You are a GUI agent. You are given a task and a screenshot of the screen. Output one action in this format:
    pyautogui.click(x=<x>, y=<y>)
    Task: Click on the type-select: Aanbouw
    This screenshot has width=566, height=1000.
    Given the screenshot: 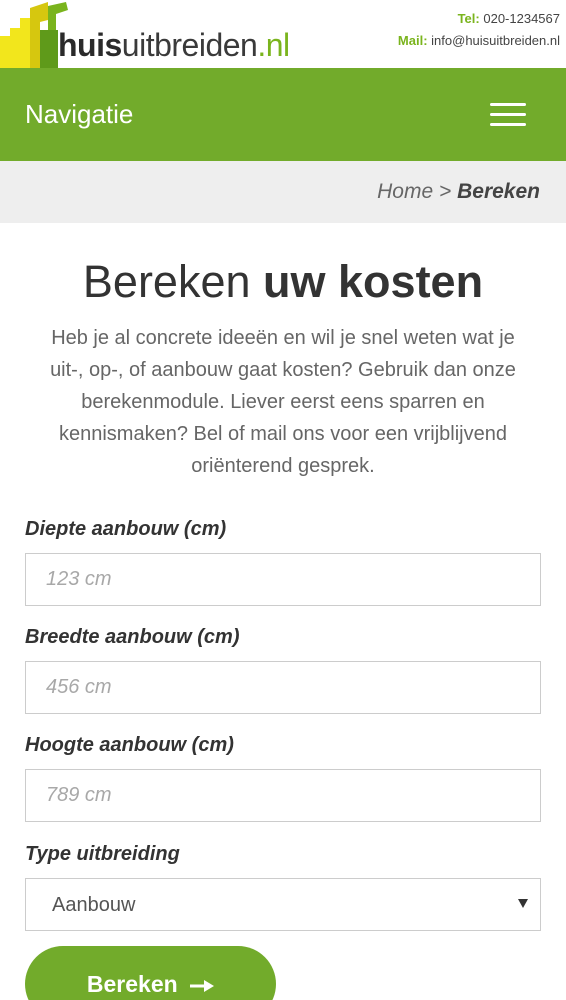 What is the action you would take?
    pyautogui.click(x=283, y=904)
    